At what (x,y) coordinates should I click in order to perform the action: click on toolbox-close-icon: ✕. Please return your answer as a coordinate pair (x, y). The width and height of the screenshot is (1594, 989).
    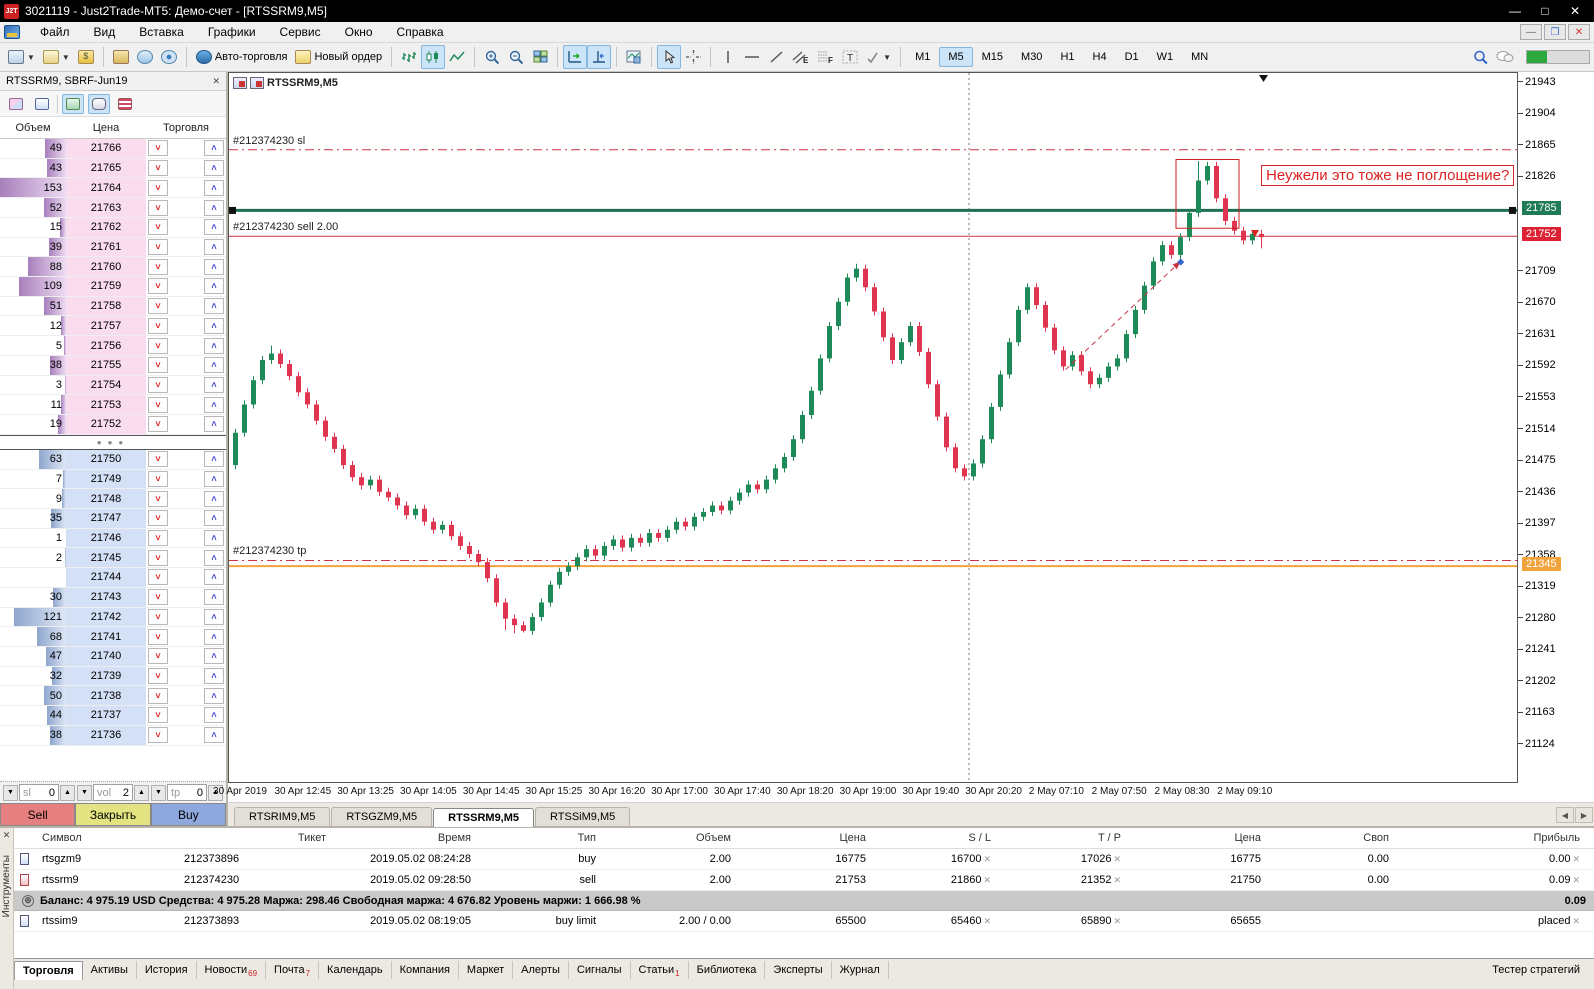
    Looking at the image, I should click on (7, 835).